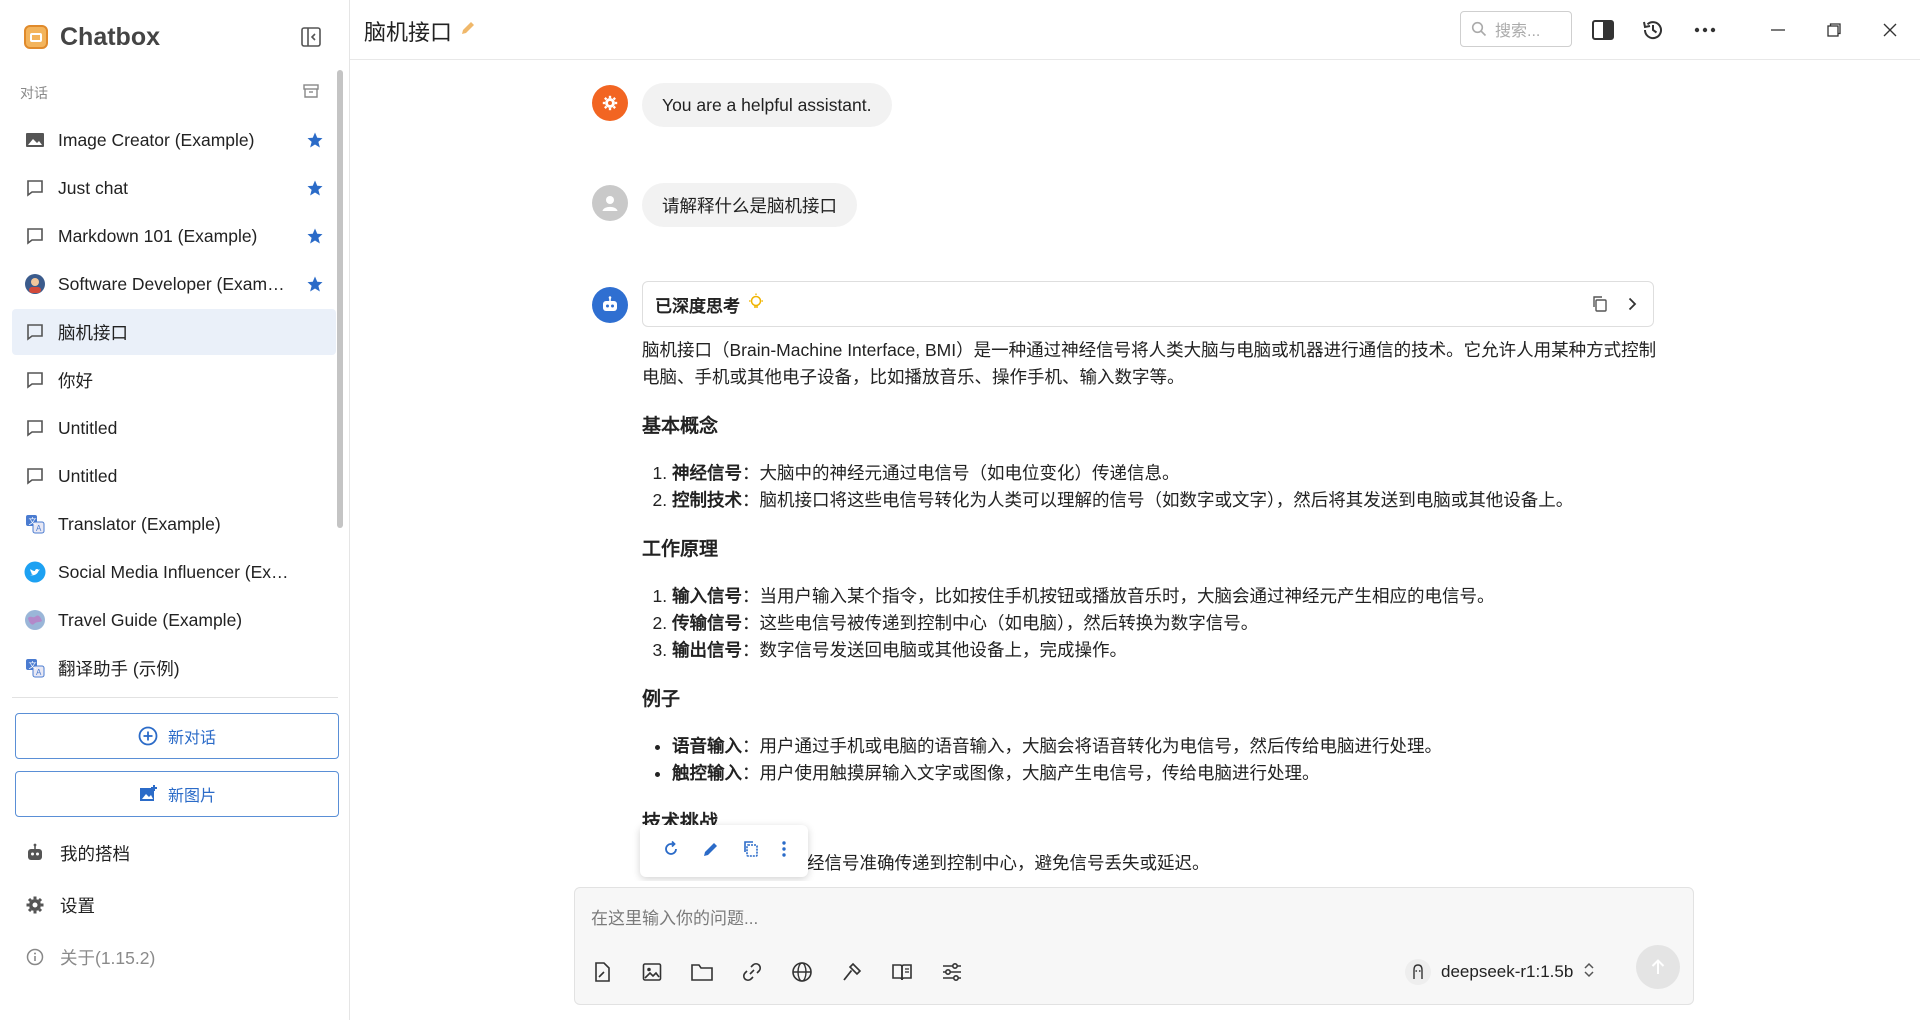 The width and height of the screenshot is (1920, 1020). Describe the element at coordinates (961, 473) in the screenshot. I see `list-desc: ：大脑中的神经元通过电信号（如电位变化）传递信息。` at that location.